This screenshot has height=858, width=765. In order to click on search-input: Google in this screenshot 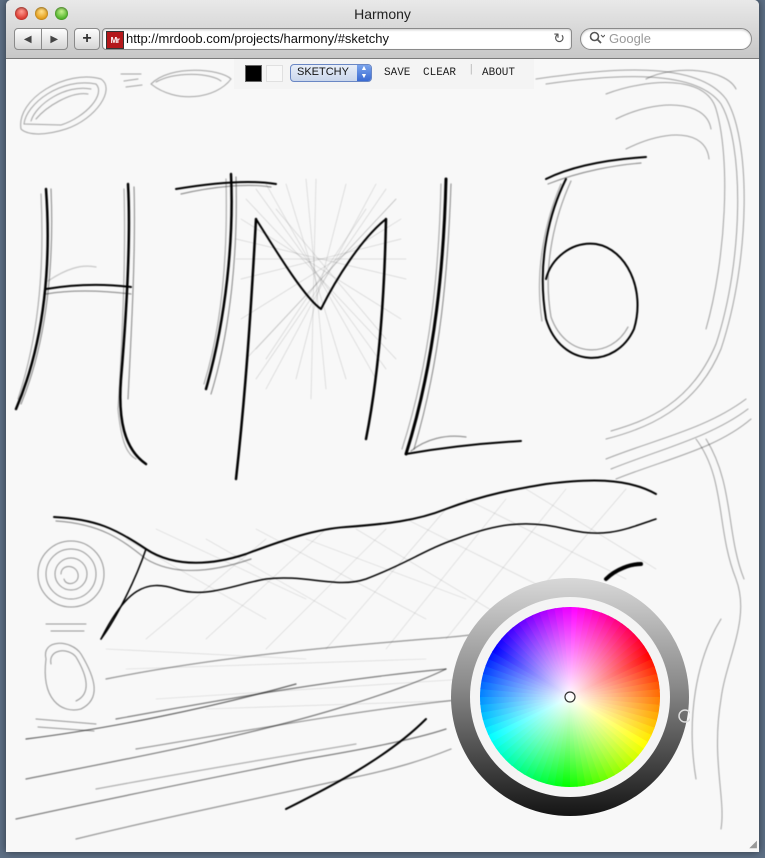, I will do `click(666, 39)`.